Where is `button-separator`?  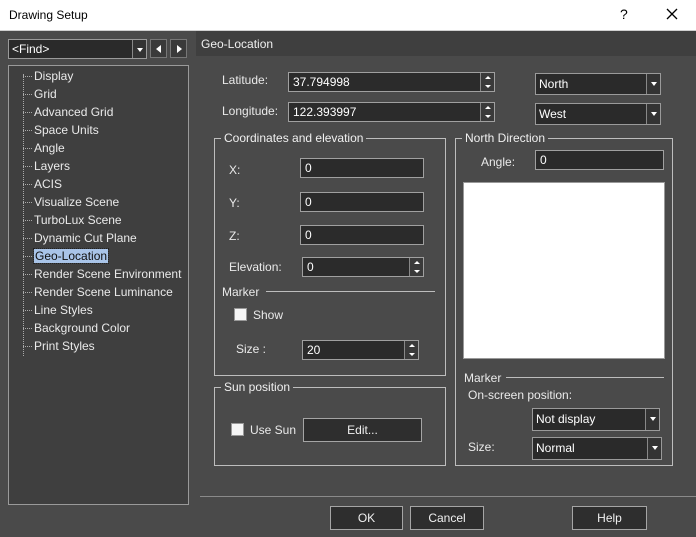 button-separator is located at coordinates (448, 496).